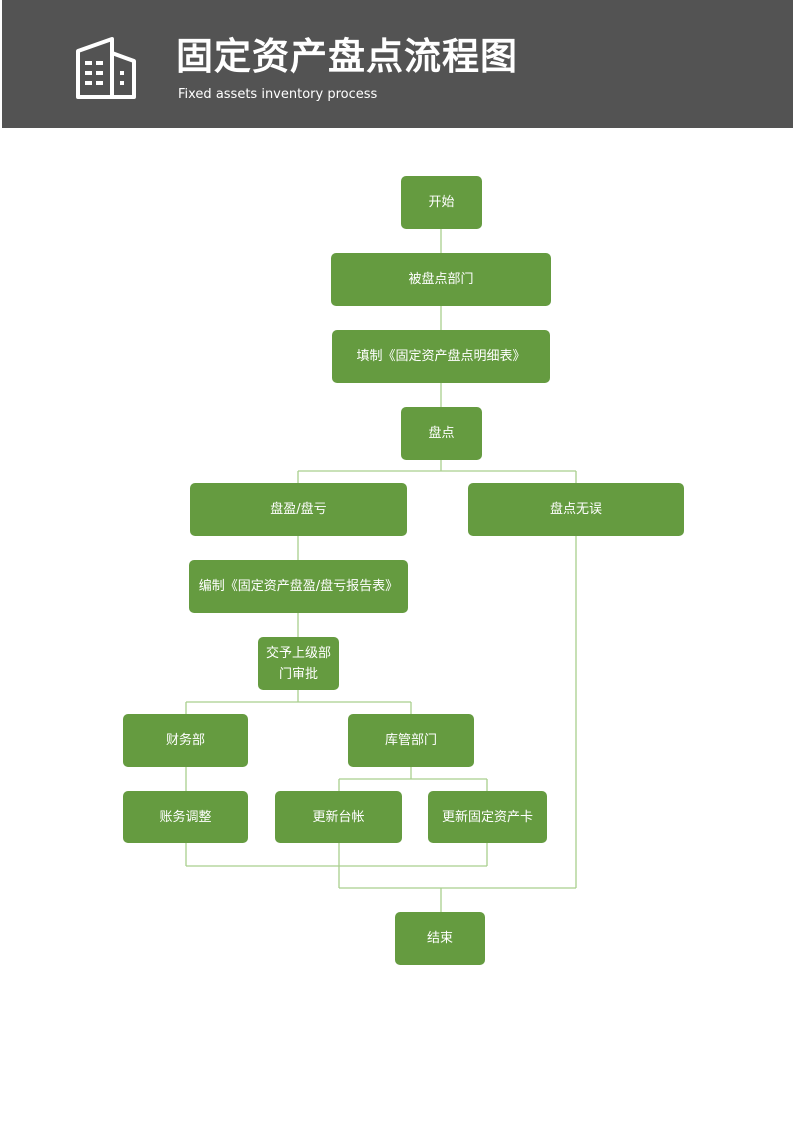 Image resolution: width=794 pixels, height=1123 pixels. I want to click on node-update-asset-card: 更新固定资产卡, so click(487, 817).